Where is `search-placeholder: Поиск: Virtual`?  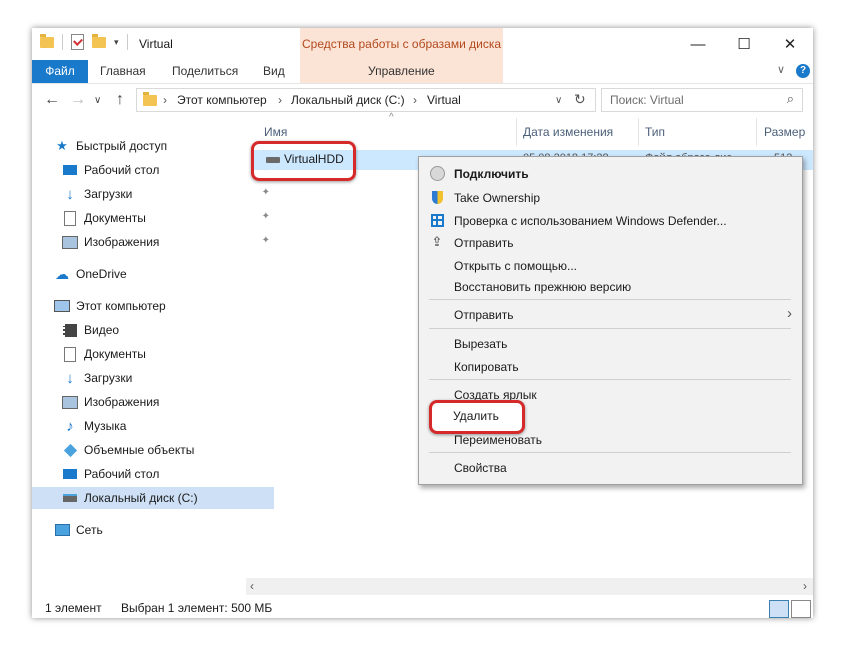
search-placeholder: Поиск: Virtual is located at coordinates (647, 100).